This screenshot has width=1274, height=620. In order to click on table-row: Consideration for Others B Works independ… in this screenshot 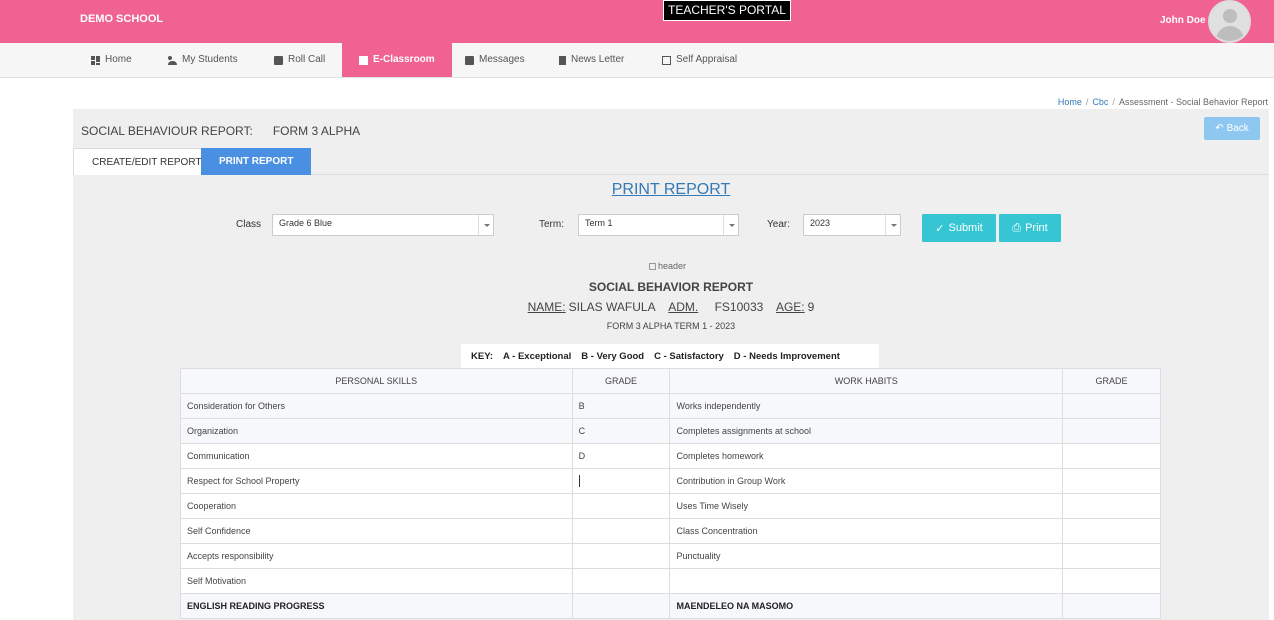, I will do `click(670, 406)`.